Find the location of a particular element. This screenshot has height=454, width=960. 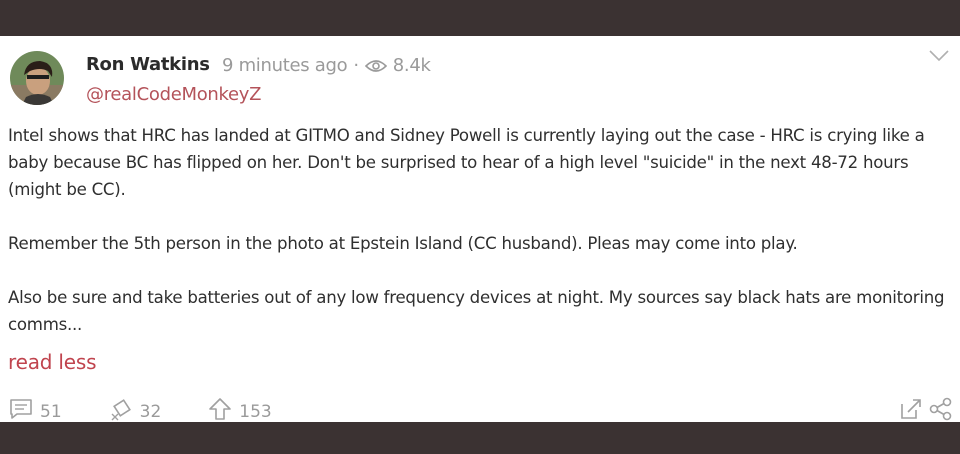

eye-icon is located at coordinates (375, 66).